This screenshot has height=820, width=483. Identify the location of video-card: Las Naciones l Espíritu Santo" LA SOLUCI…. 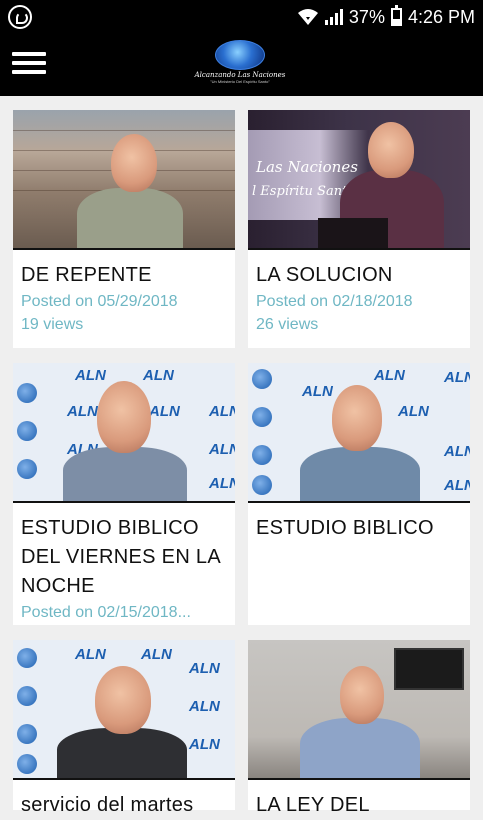
(359, 229).